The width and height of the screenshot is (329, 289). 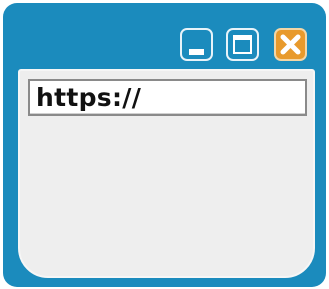 I want to click on close-icon, so click(x=290, y=44).